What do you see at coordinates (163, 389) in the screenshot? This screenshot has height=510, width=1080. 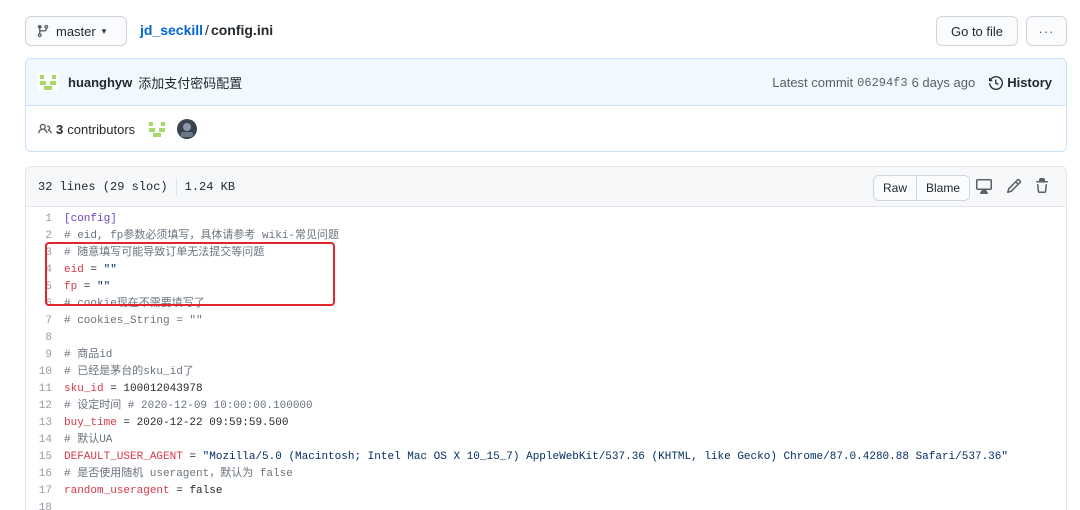 I see `code-token: 100012043978` at bounding box center [163, 389].